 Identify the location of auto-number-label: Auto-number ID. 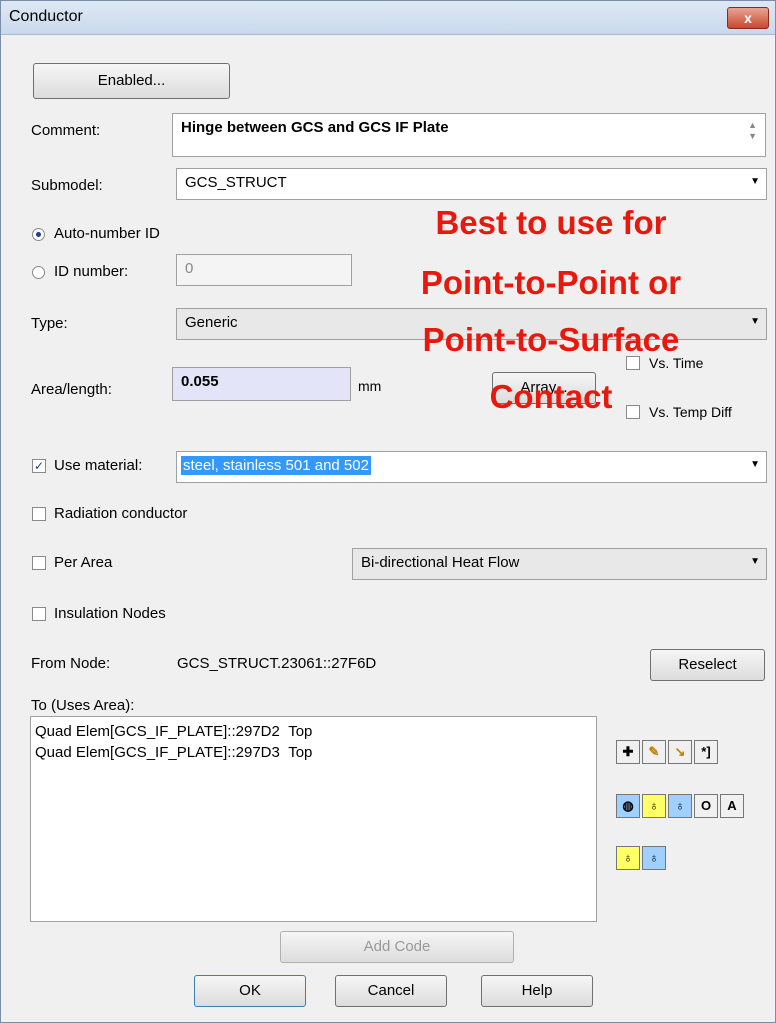
(107, 233).